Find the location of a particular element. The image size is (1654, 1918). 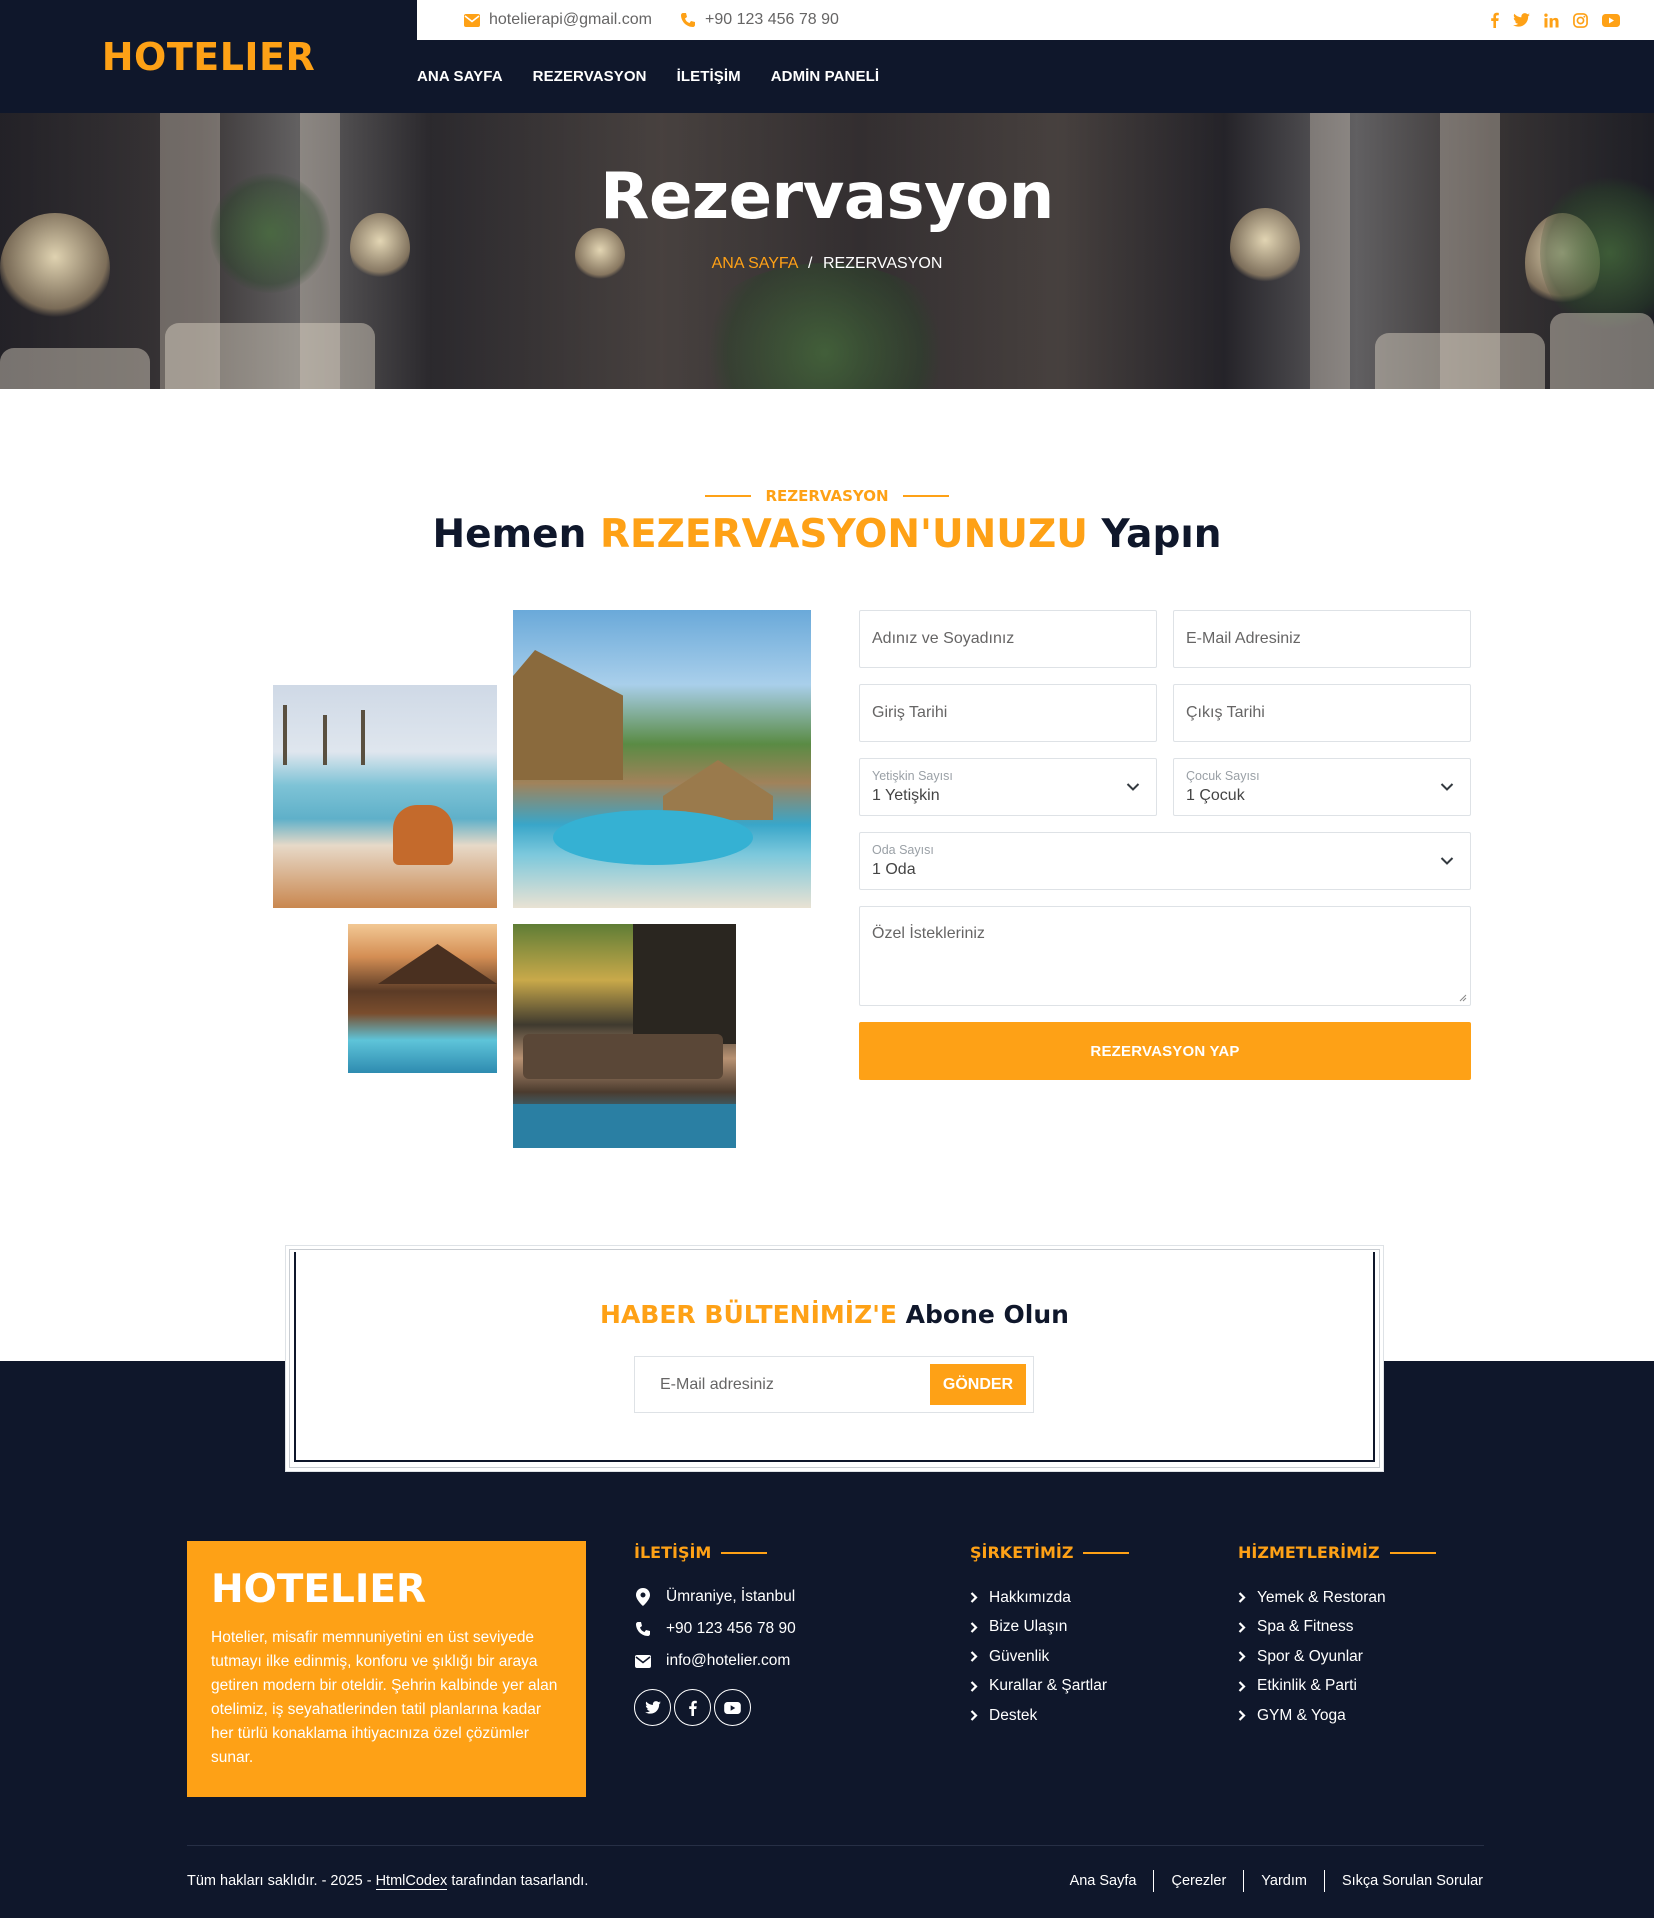

photo-window is located at coordinates (684, 984).